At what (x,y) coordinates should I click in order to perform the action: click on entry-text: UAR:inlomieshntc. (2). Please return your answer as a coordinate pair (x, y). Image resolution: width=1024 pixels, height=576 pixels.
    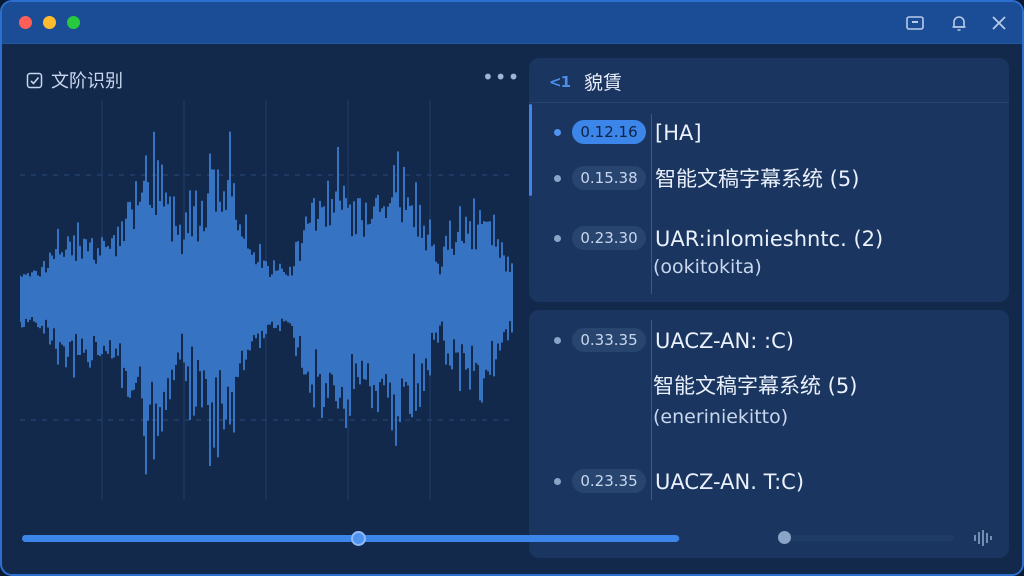
    Looking at the image, I should click on (769, 239).